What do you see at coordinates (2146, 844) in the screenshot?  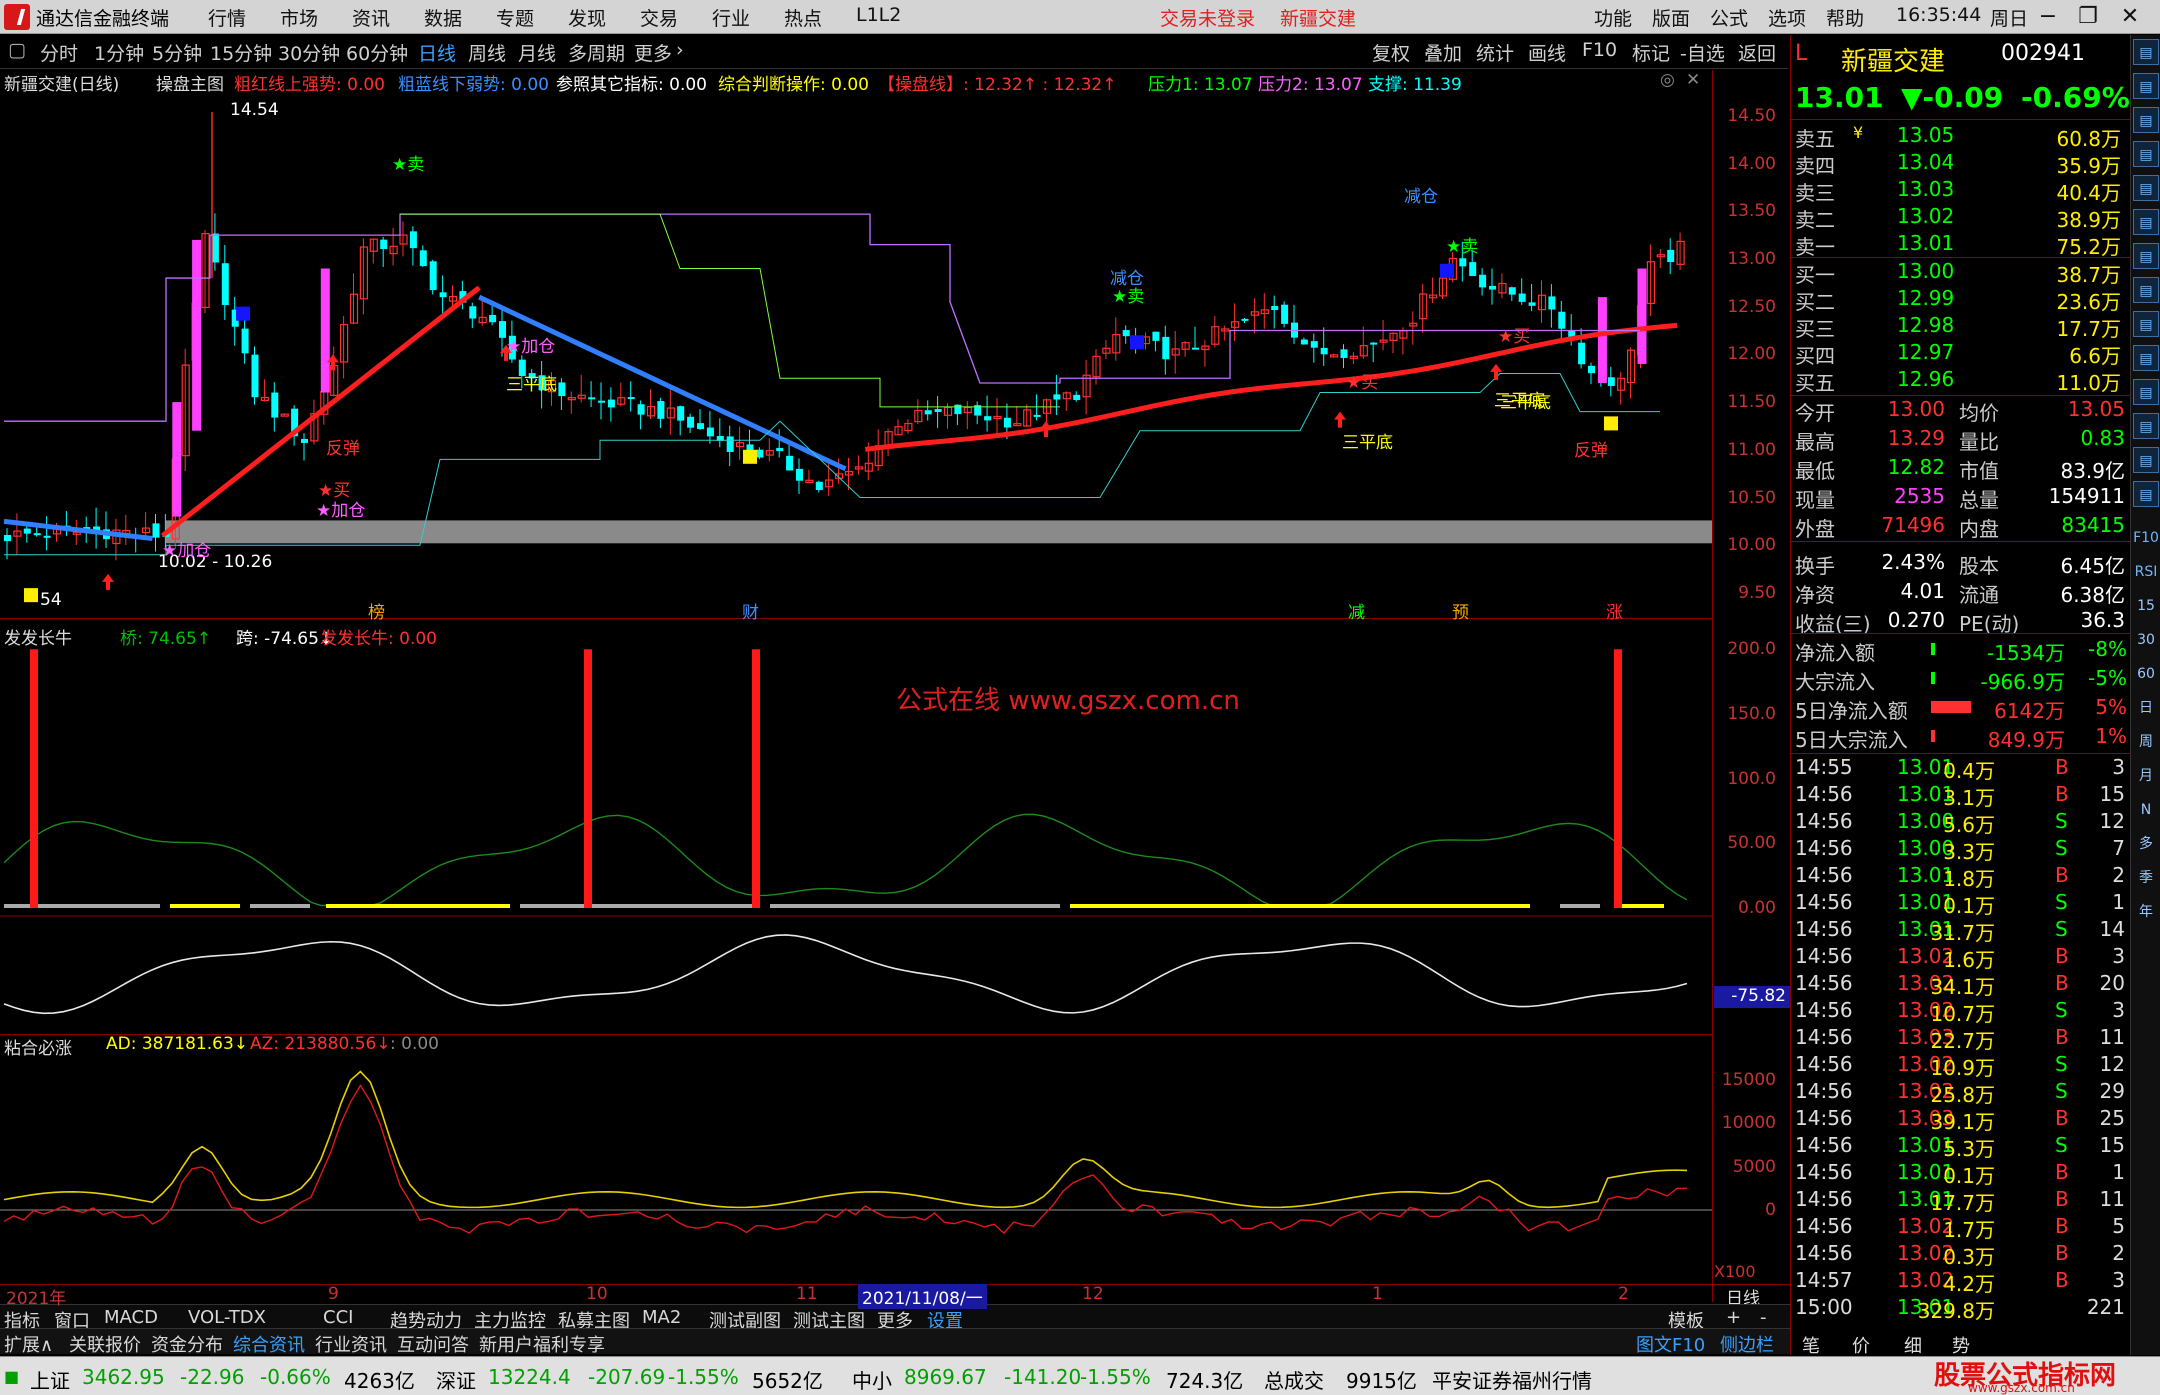 I see `period-shortcut: 多` at bounding box center [2146, 844].